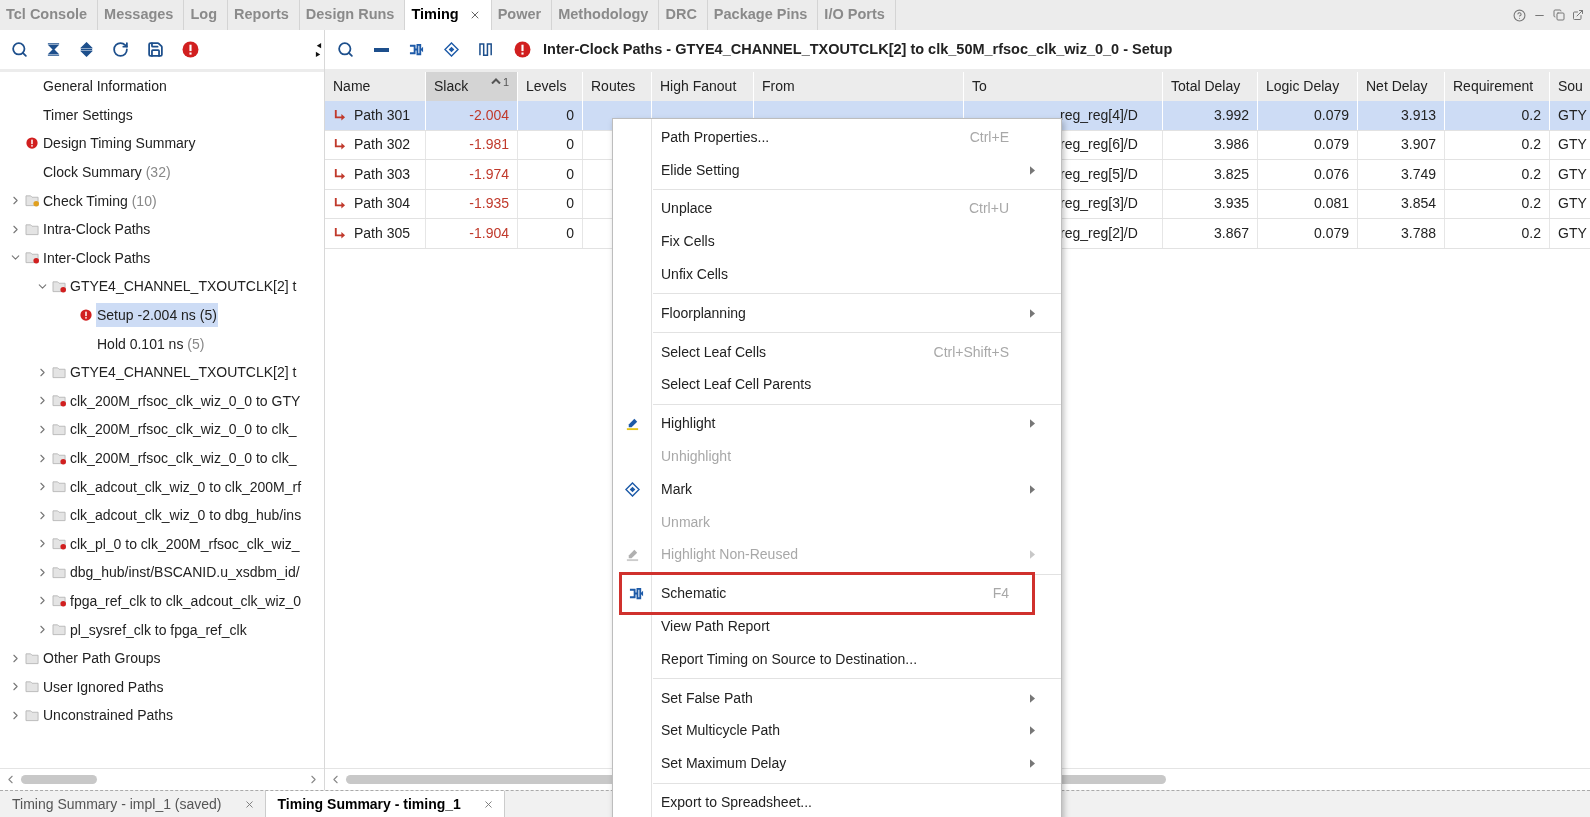 The height and width of the screenshot is (817, 1590). I want to click on sort-index: 1, so click(505, 82).